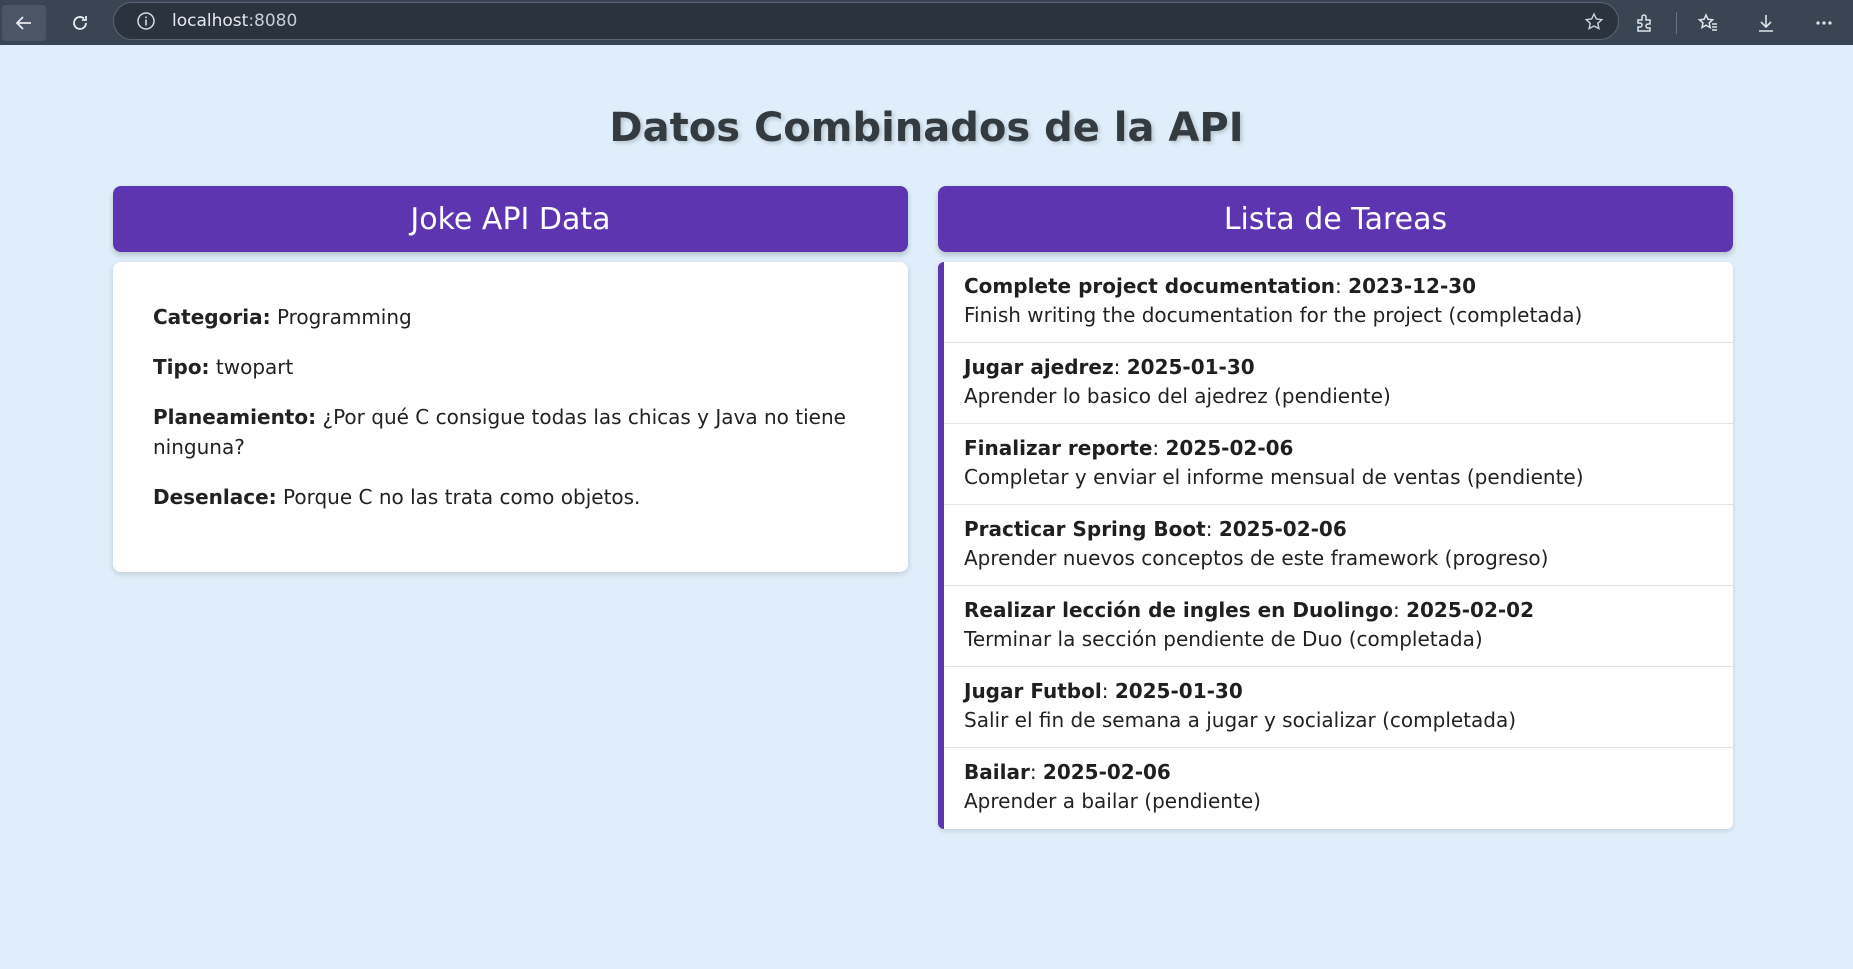 The image size is (1853, 969). Describe the element at coordinates (254, 367) in the screenshot. I see `joke-type-value: twopart` at that location.